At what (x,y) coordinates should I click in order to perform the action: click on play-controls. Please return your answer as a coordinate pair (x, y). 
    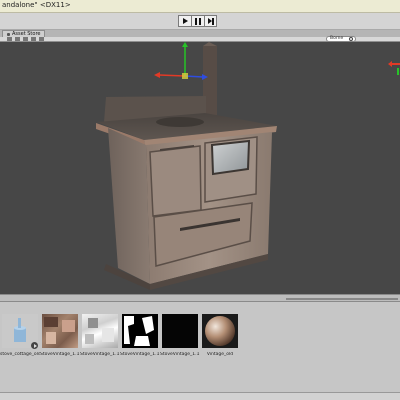
    Looking at the image, I should click on (197, 21).